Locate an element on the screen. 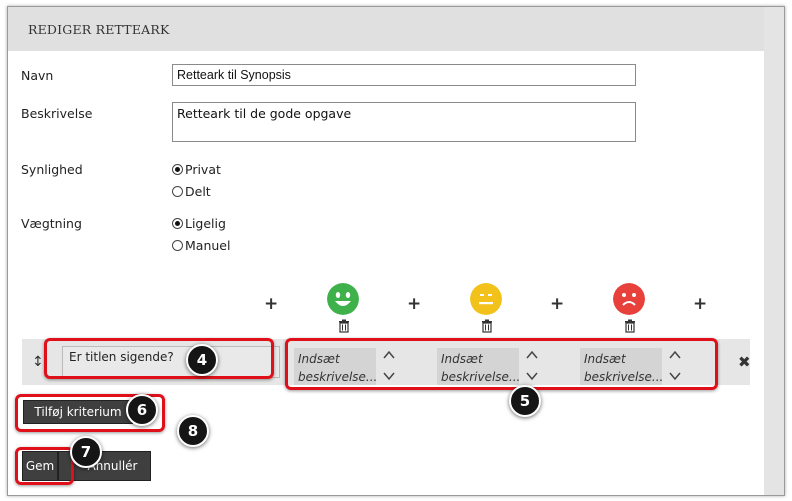 The width and height of the screenshot is (792, 501). visibility-option-label: Privat is located at coordinates (203, 169).